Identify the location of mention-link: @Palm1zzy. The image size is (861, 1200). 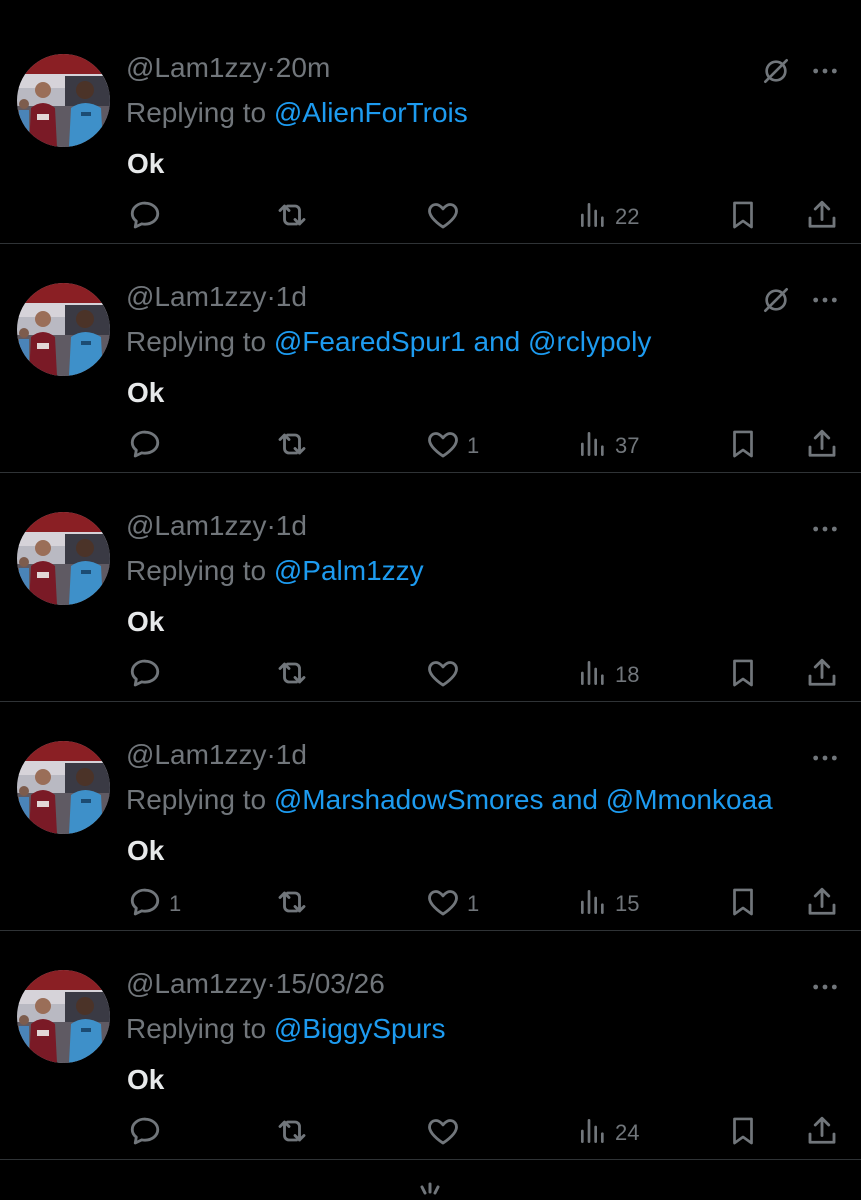
(349, 570).